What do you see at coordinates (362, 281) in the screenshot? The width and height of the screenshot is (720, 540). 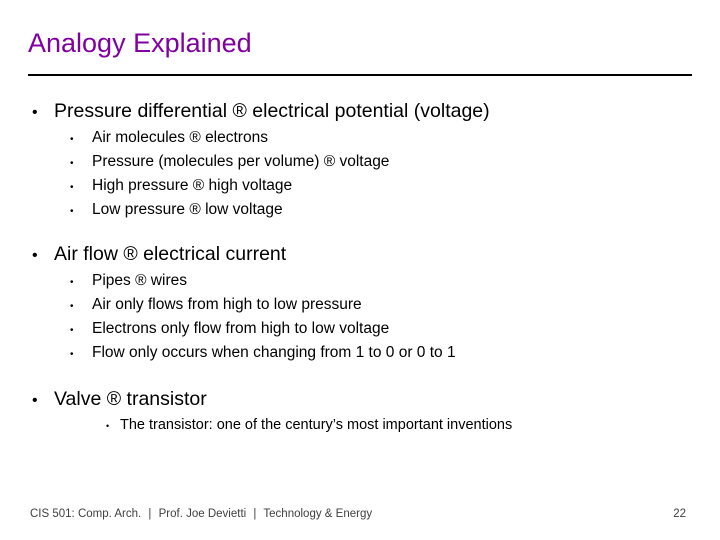 I see `bullet-level2: • Pipes ® wires` at bounding box center [362, 281].